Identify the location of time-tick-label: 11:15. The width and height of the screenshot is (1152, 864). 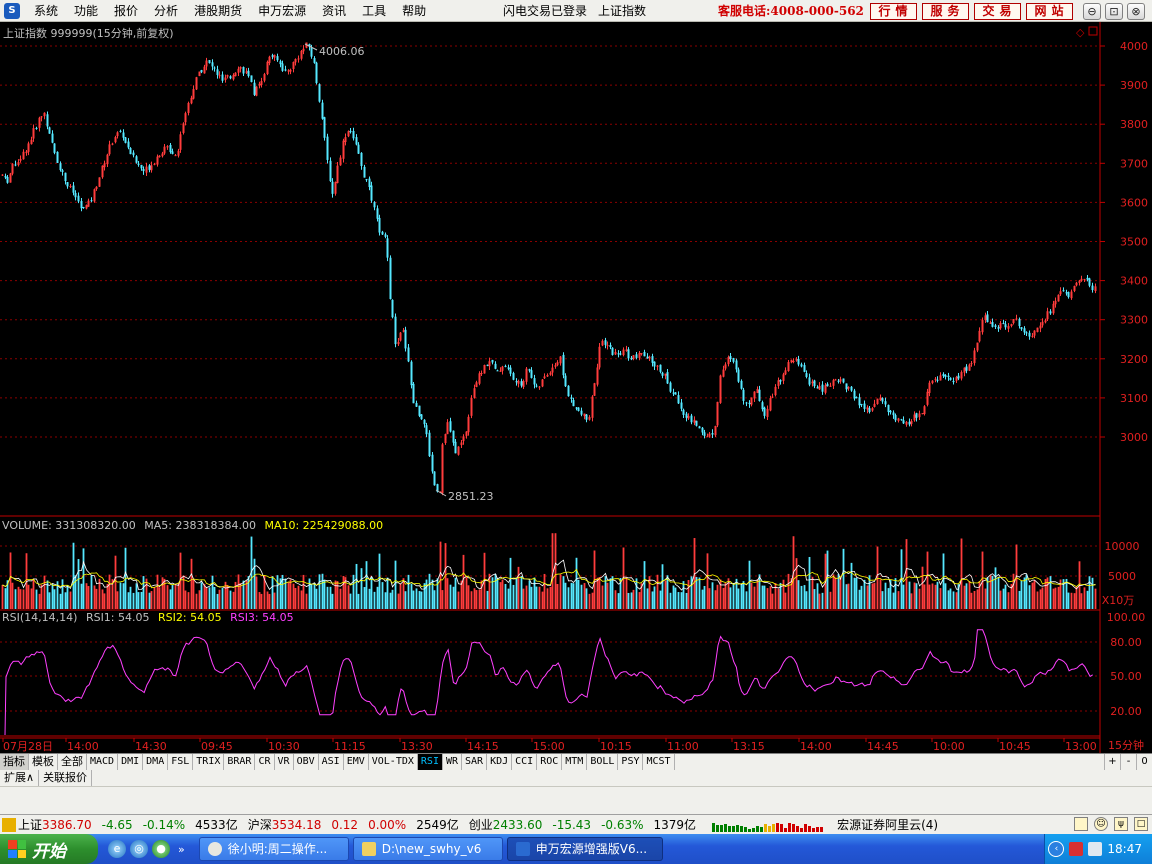
(350, 746).